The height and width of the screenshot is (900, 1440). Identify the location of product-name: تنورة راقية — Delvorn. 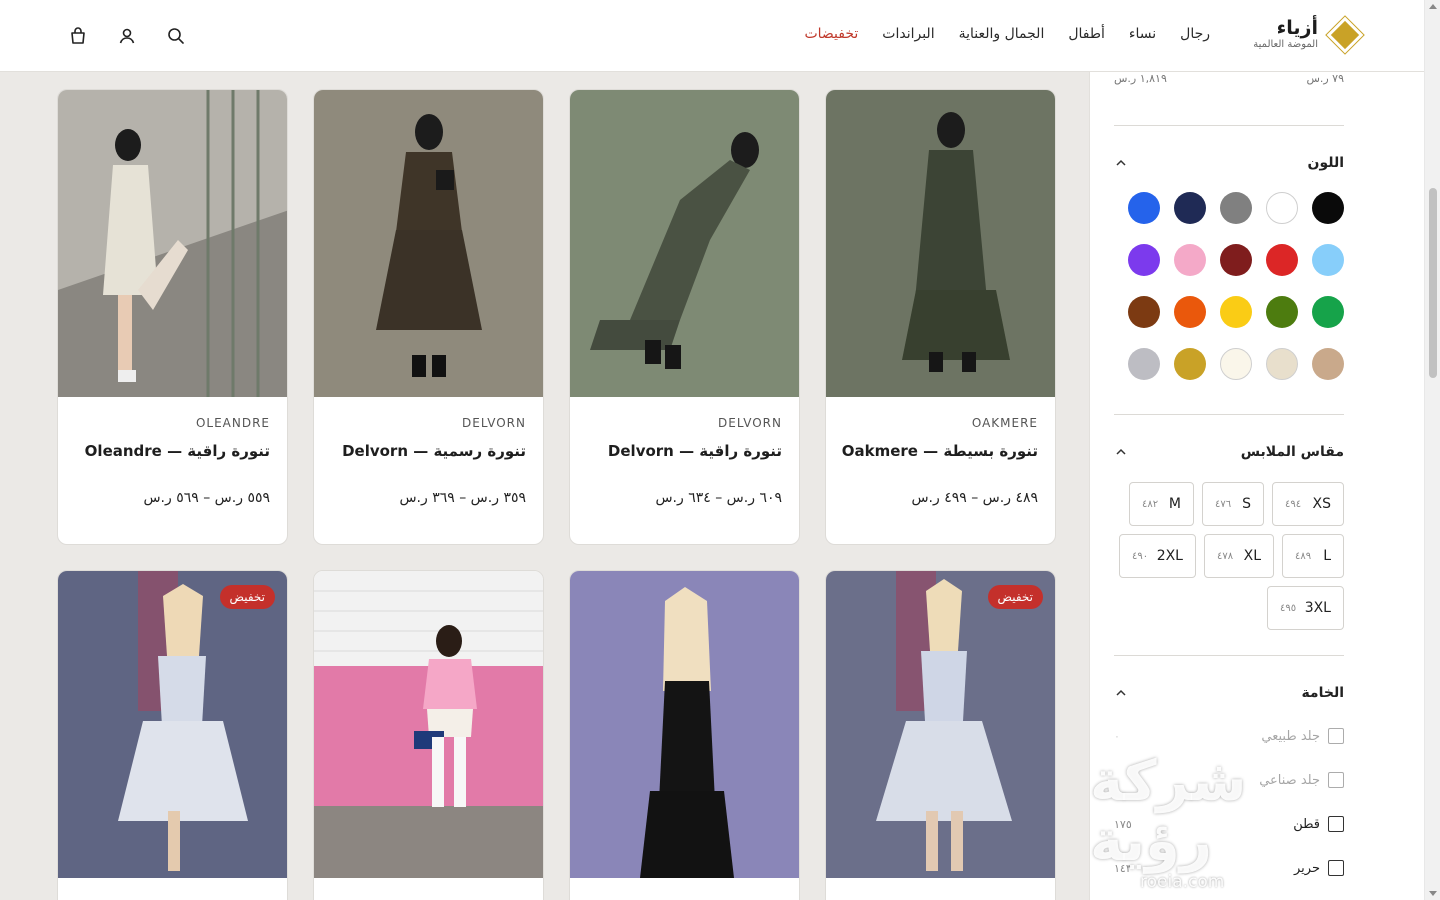
(684, 451).